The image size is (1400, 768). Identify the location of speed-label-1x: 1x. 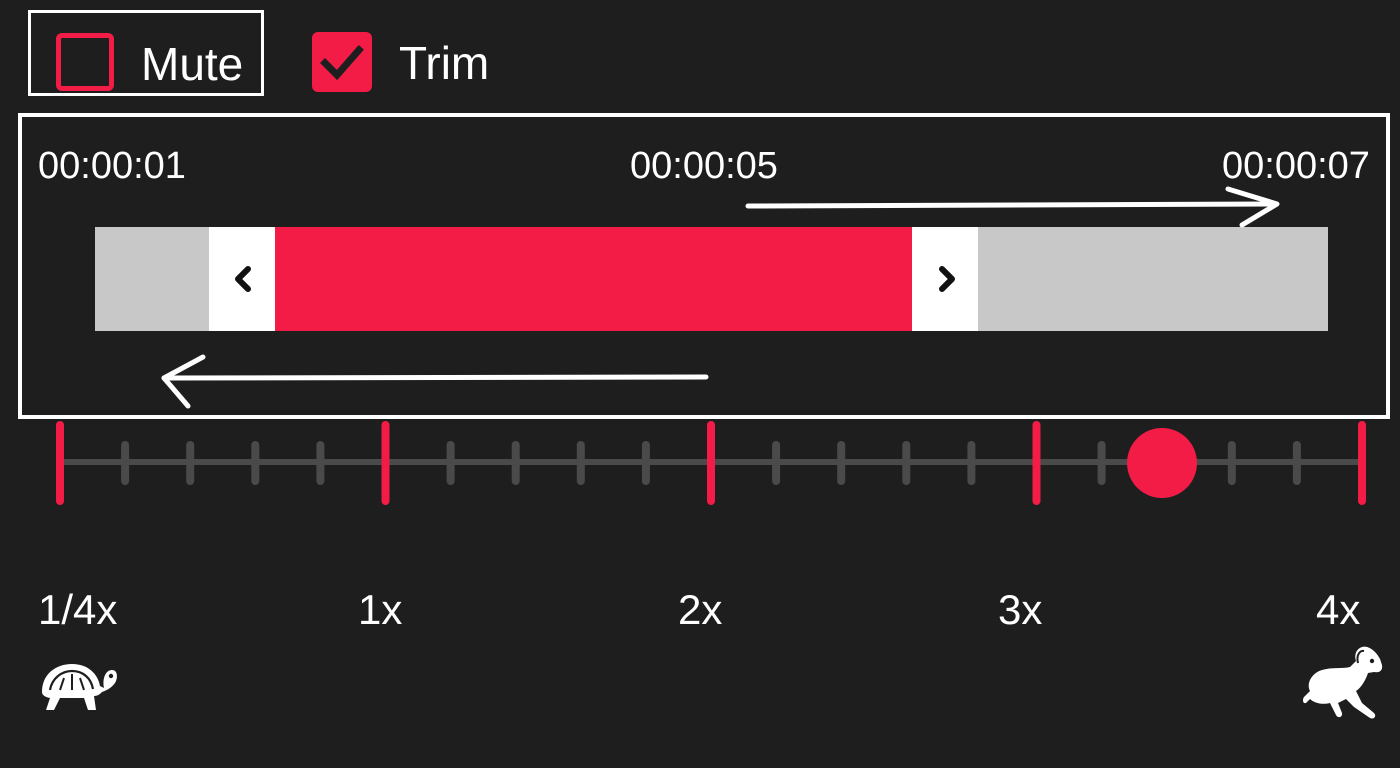
(380, 609).